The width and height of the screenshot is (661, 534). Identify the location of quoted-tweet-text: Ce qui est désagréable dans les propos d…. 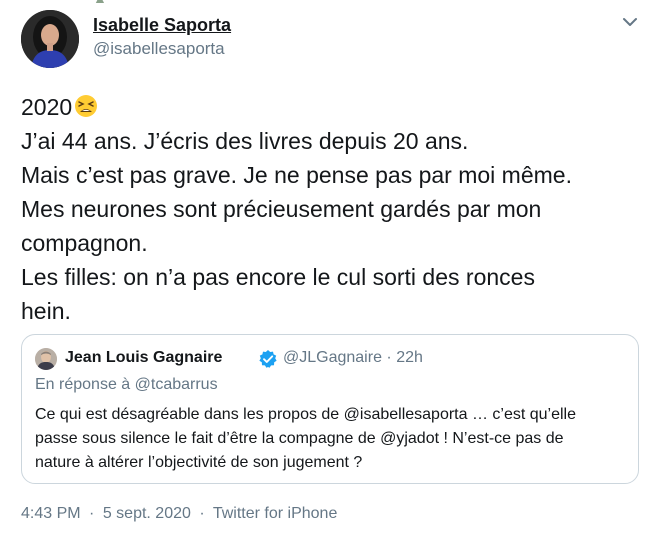
(330, 439).